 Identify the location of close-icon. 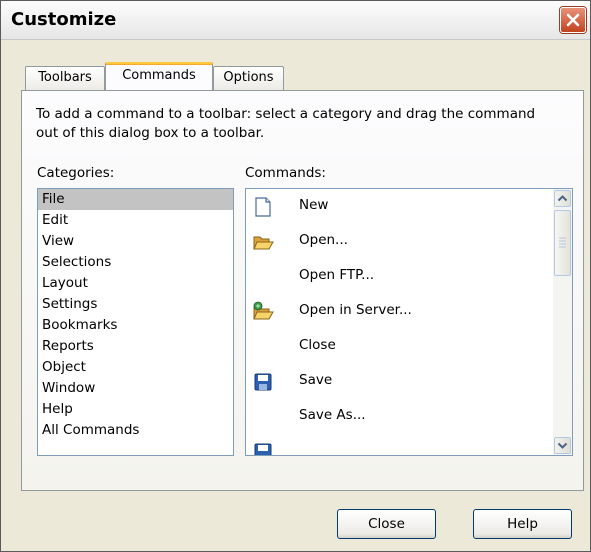
(573, 20).